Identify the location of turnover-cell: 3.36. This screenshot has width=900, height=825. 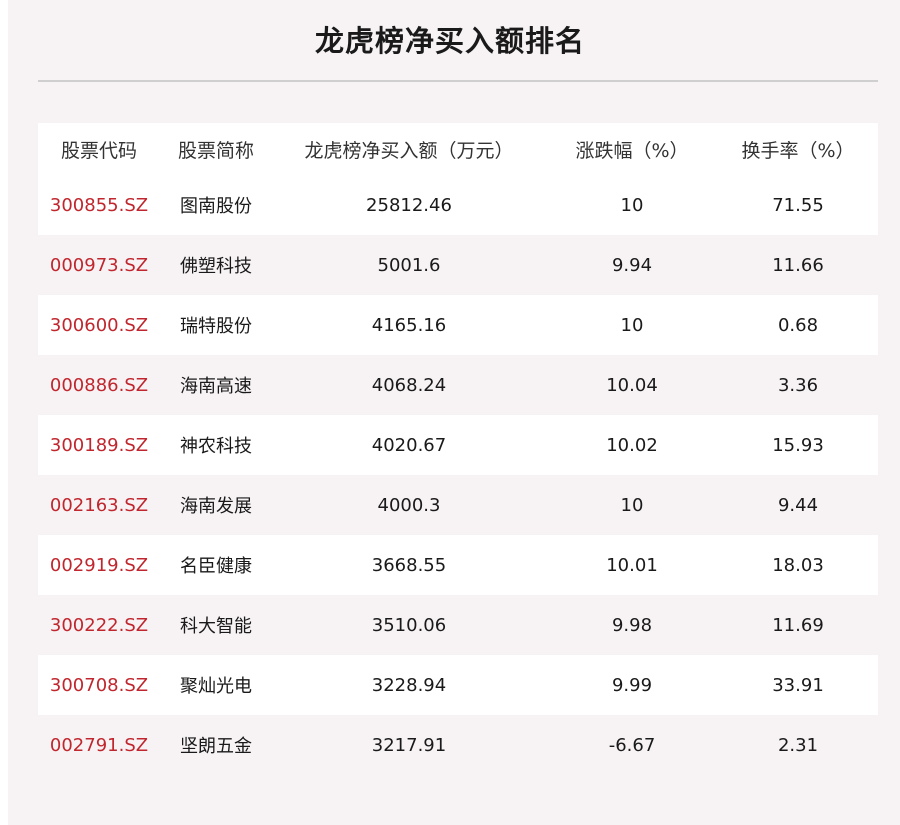
(798, 385).